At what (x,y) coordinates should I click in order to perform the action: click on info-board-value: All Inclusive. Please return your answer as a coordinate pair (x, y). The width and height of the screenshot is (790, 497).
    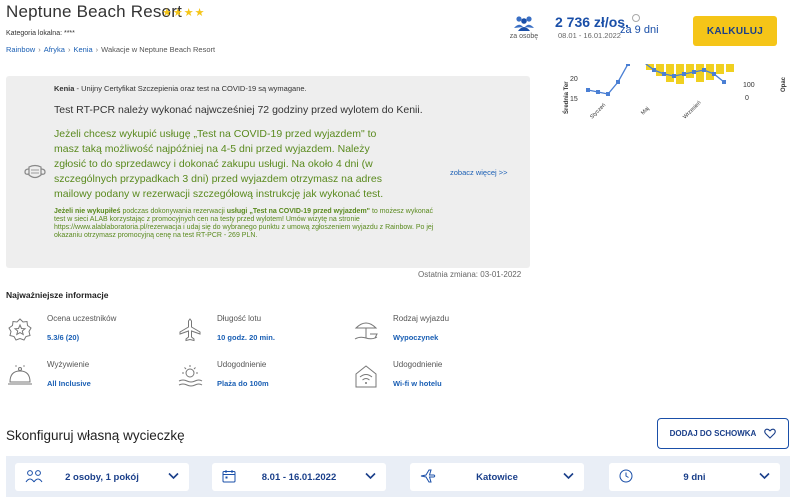
    Looking at the image, I should click on (69, 383).